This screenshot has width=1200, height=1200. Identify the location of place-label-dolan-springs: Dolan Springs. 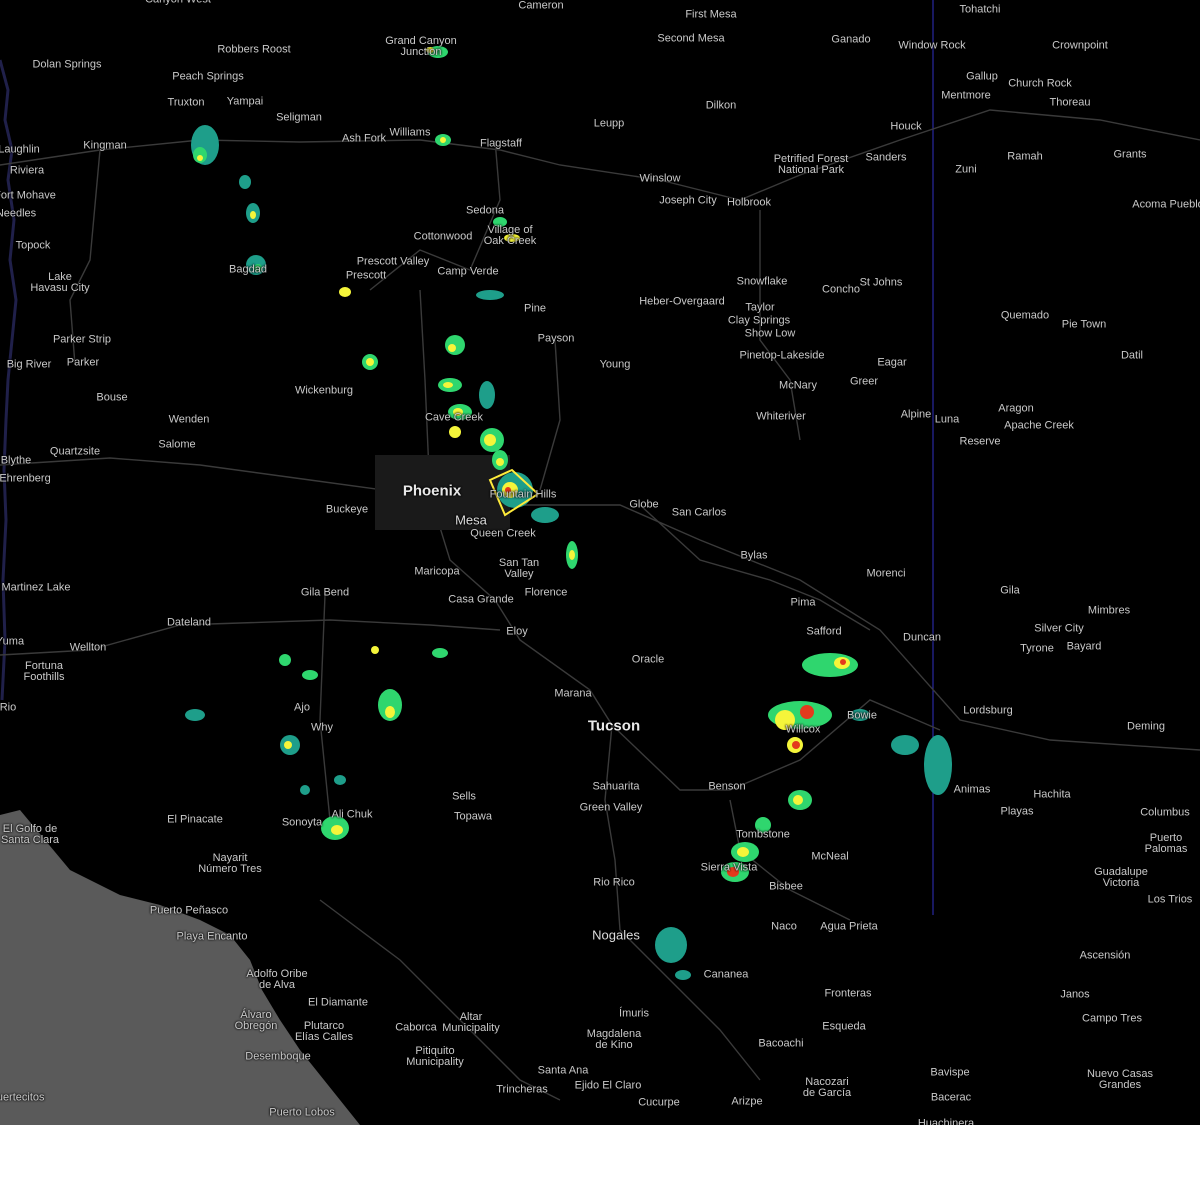
(67, 64).